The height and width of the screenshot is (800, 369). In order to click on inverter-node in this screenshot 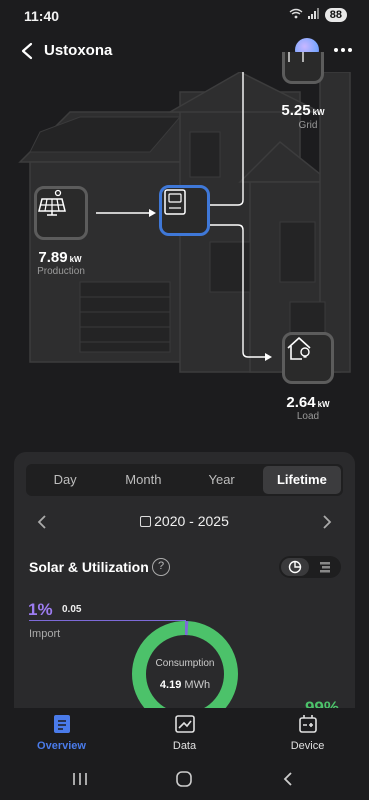, I will do `click(184, 210)`.